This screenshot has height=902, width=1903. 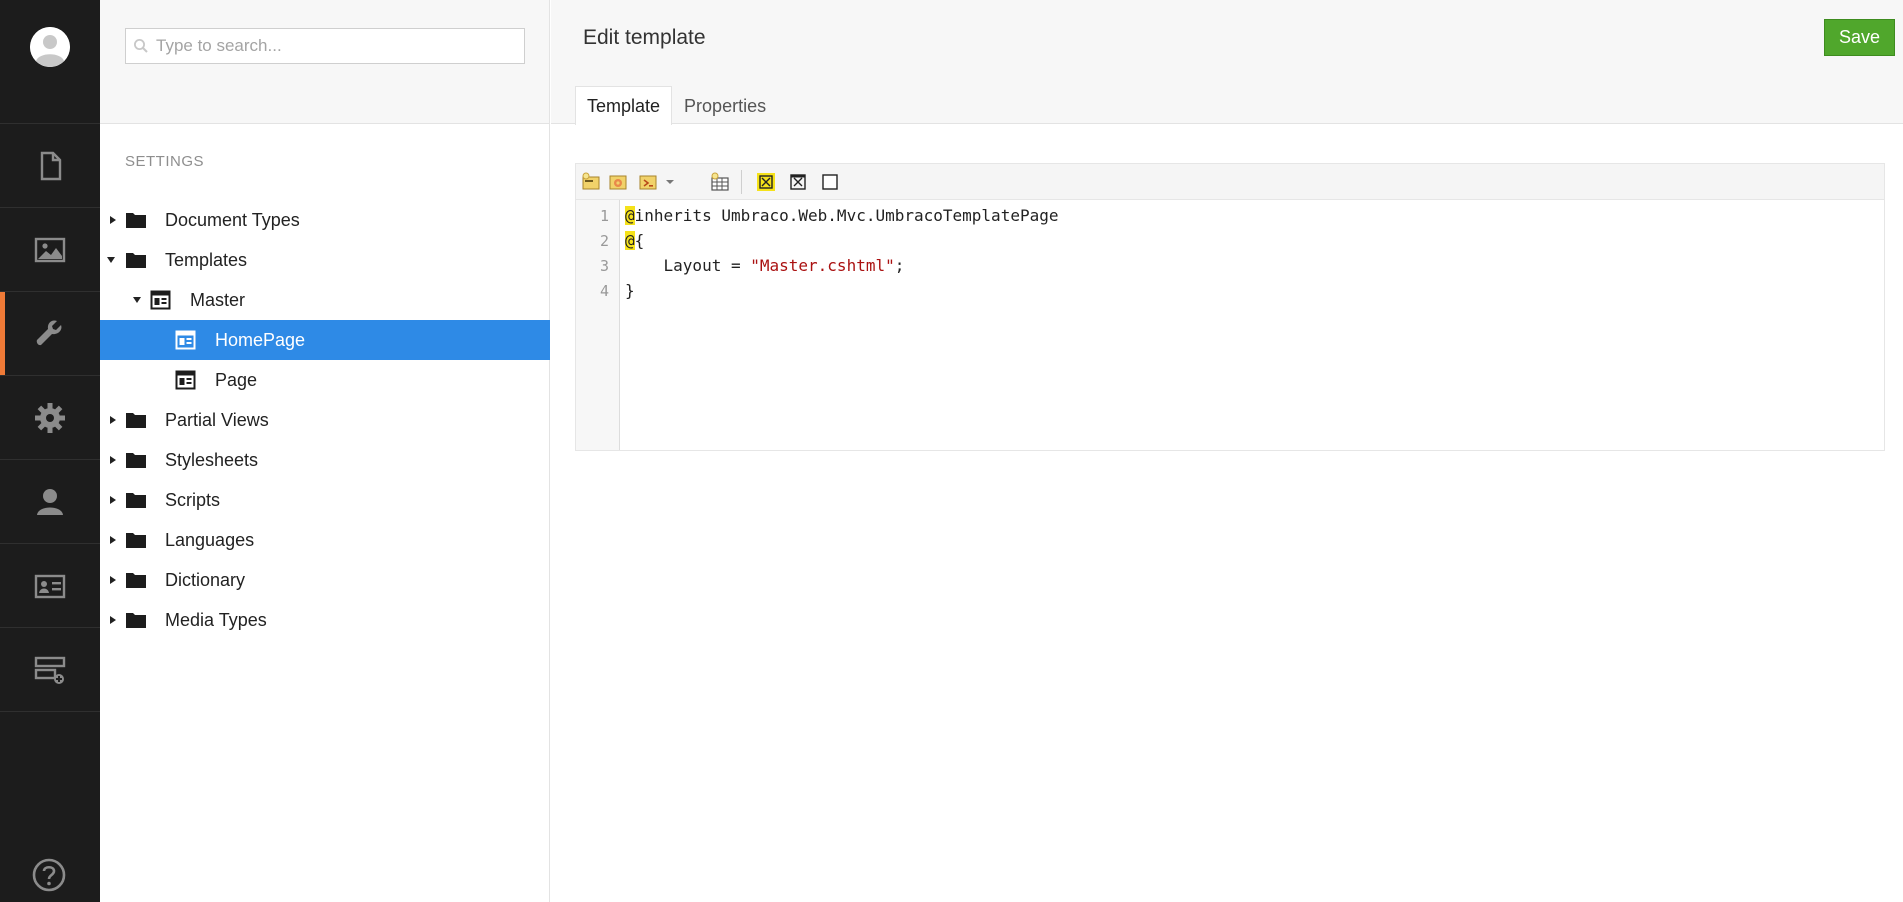 I want to click on user-avatar-icon, so click(x=50, y=47).